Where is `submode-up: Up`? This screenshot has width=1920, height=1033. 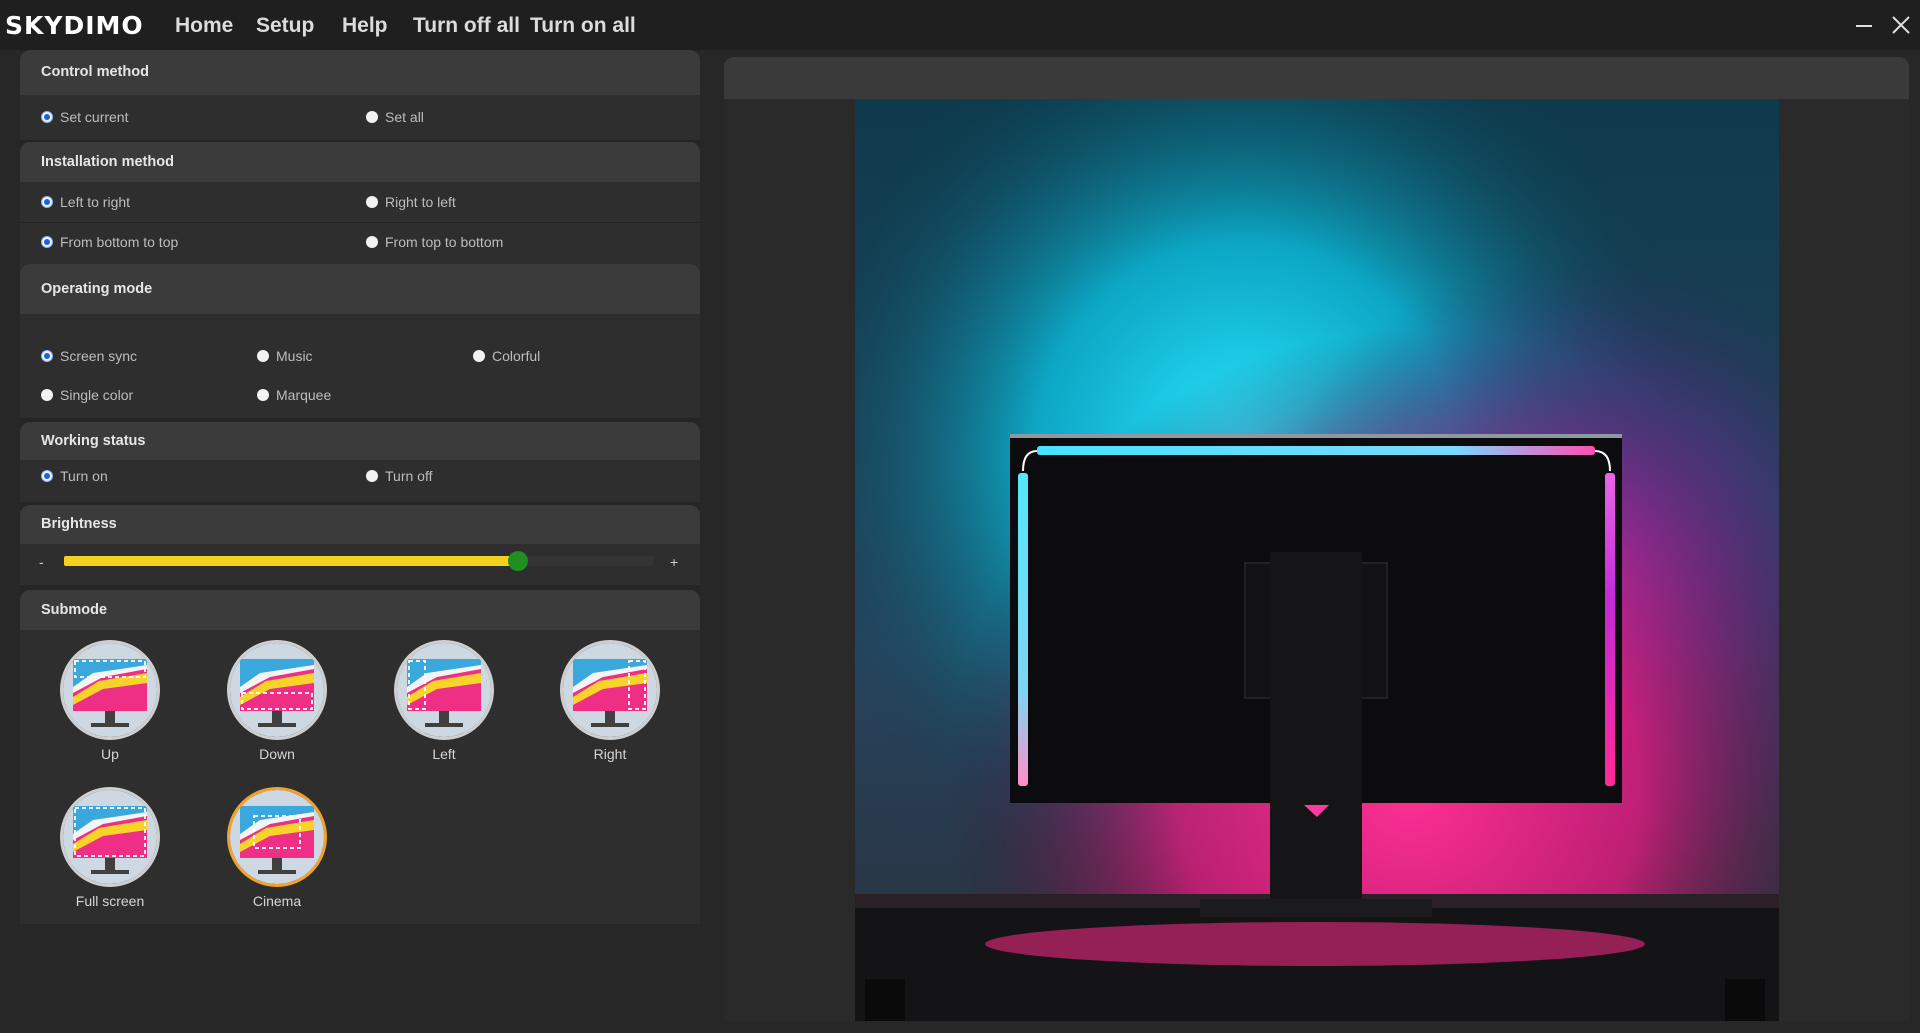
submode-up: Up is located at coordinates (110, 705).